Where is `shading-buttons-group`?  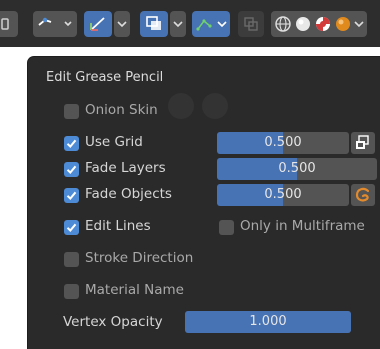
shading-buttons-group is located at coordinates (319, 24).